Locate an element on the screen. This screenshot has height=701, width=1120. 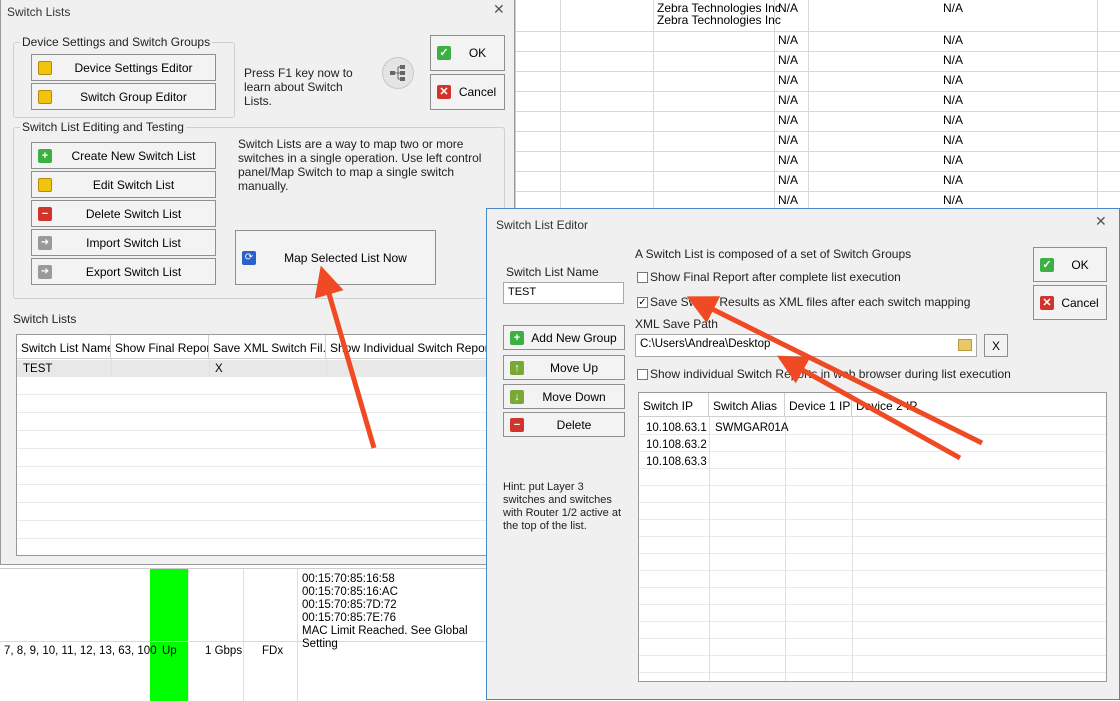
arrow-to-save-xml-option is located at coordinates (835, 371).